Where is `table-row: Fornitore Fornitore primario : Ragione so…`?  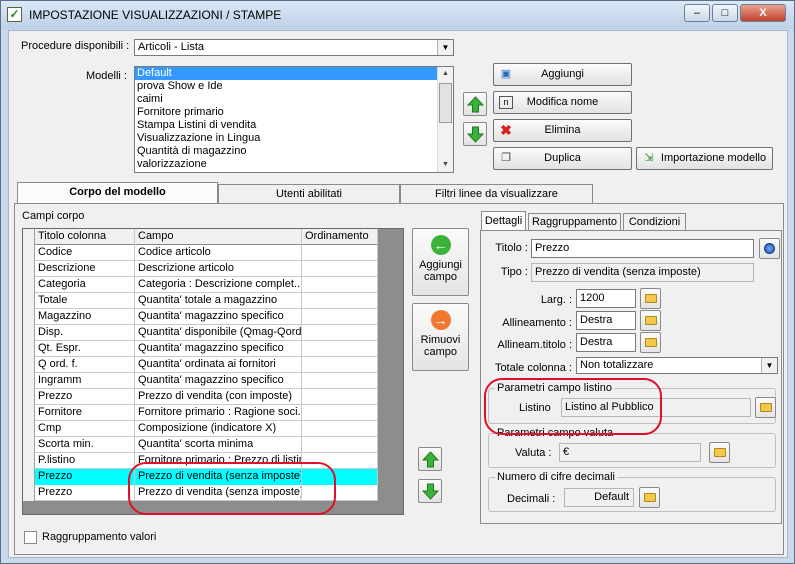
table-row: Fornitore Fornitore primario : Ragione so… is located at coordinates (200, 413).